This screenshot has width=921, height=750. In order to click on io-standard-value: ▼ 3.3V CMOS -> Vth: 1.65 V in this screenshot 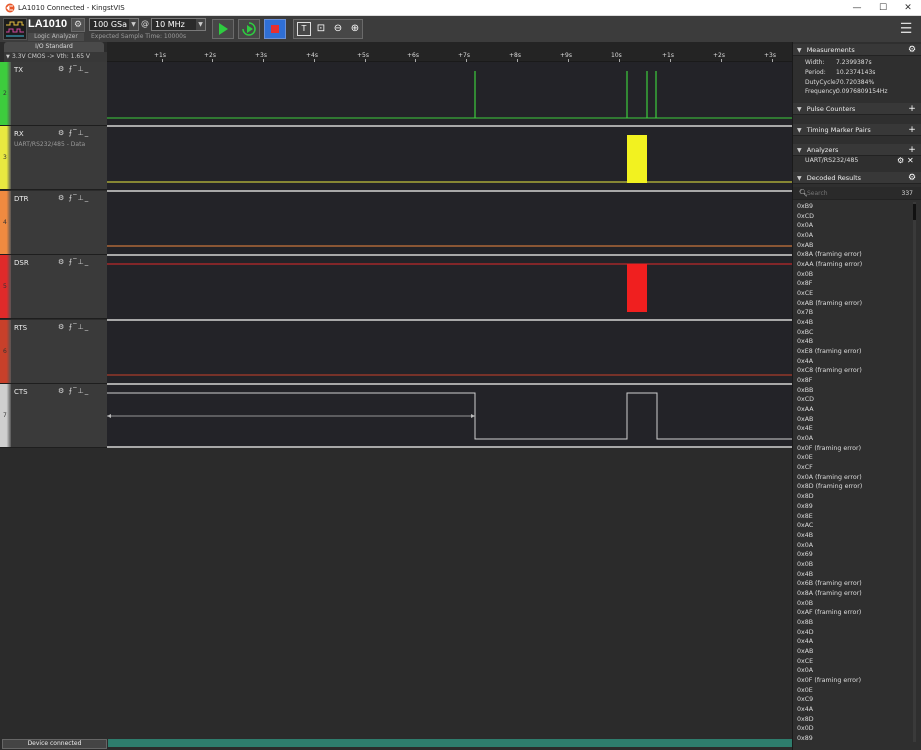, I will do `click(55, 57)`.